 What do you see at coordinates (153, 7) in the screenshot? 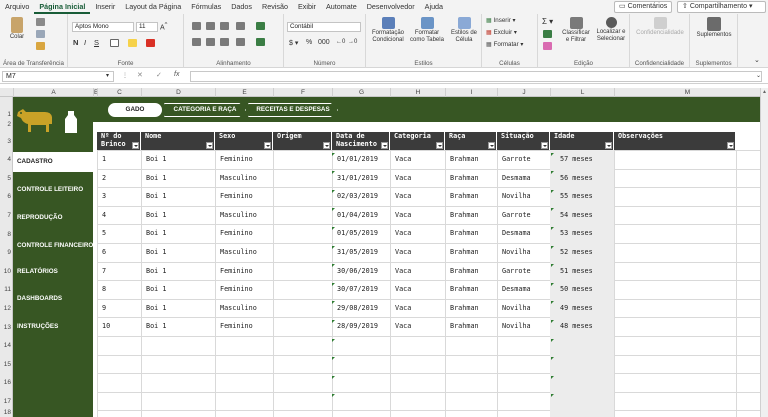
I see `menu-layout: Layout da Página` at bounding box center [153, 7].